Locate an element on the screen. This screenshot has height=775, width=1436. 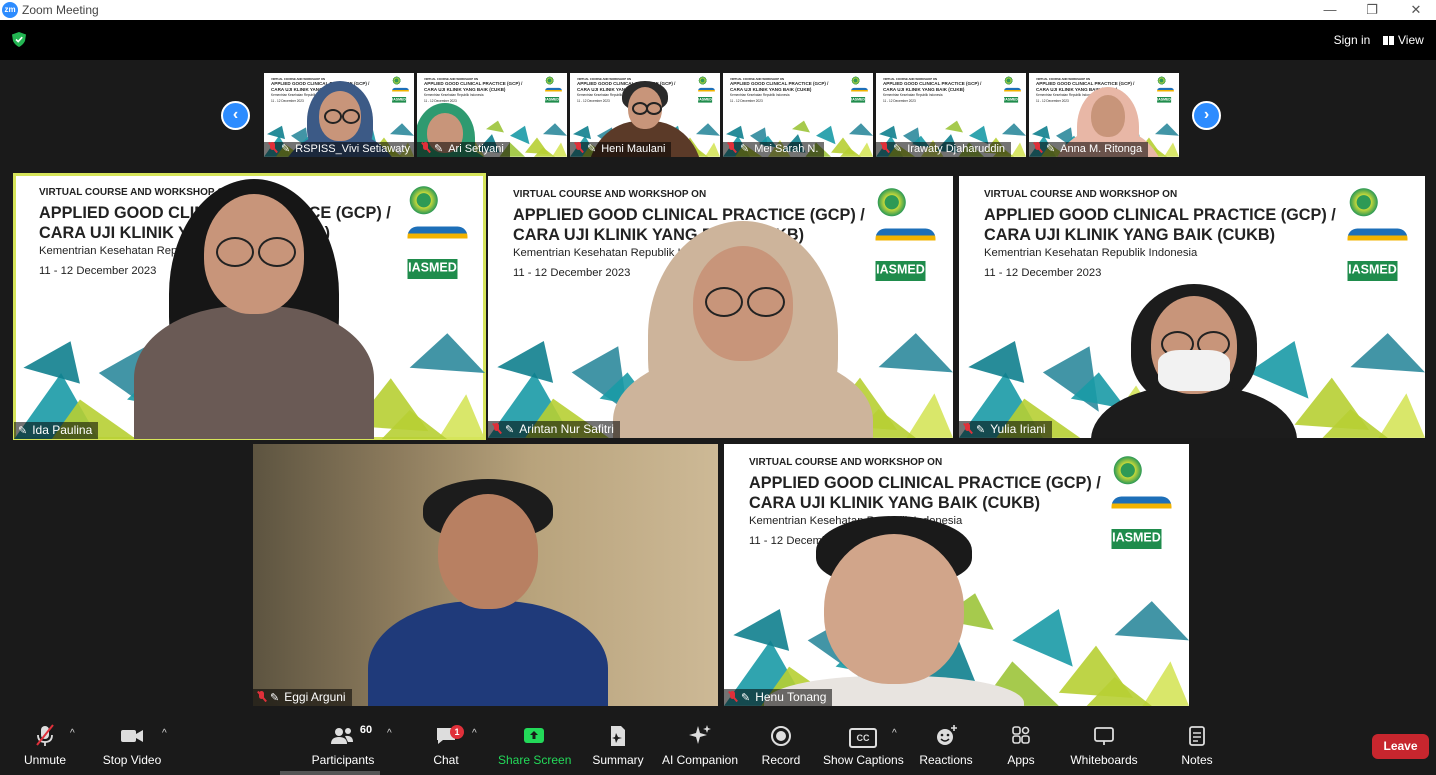
unmute-button: Unmute is located at coordinates (45, 747).